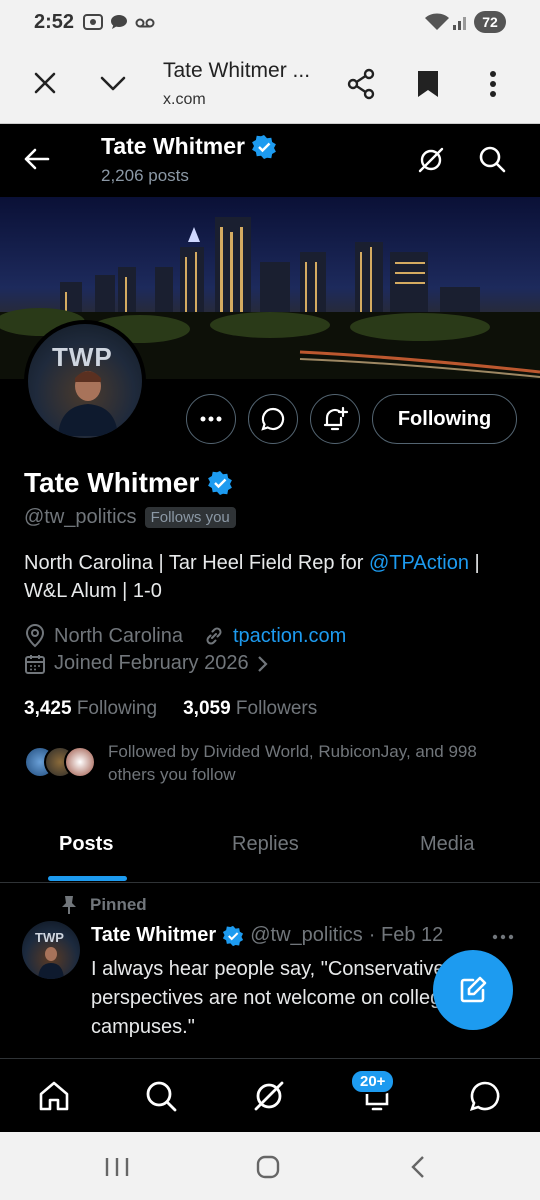 The height and width of the screenshot is (1200, 540). I want to click on browser-toolbar: Tate Whitmer ... x.com, so click(270, 84).